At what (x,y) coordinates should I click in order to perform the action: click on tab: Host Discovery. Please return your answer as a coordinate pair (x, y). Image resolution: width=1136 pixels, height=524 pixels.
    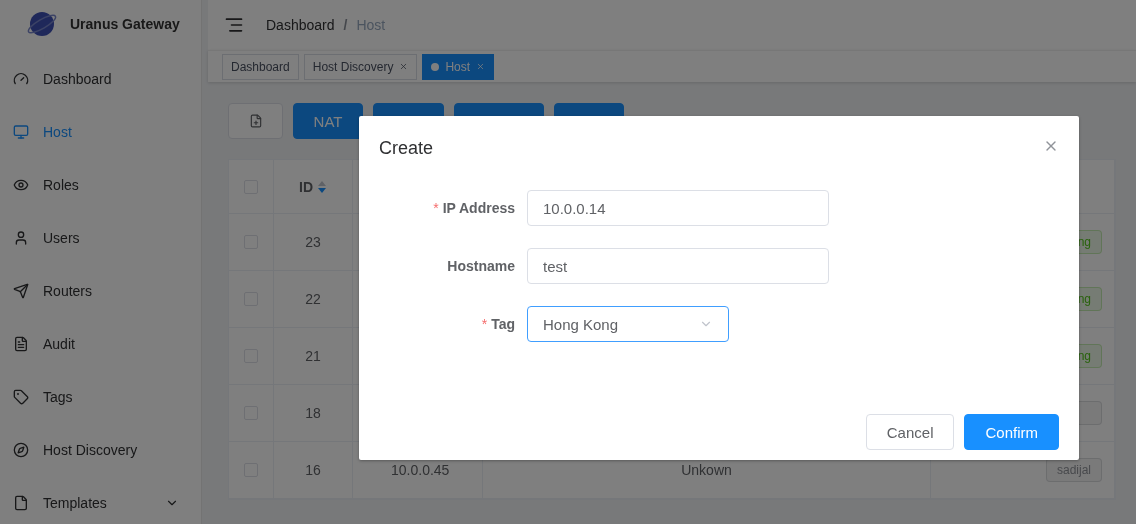
    Looking at the image, I should click on (360, 66).